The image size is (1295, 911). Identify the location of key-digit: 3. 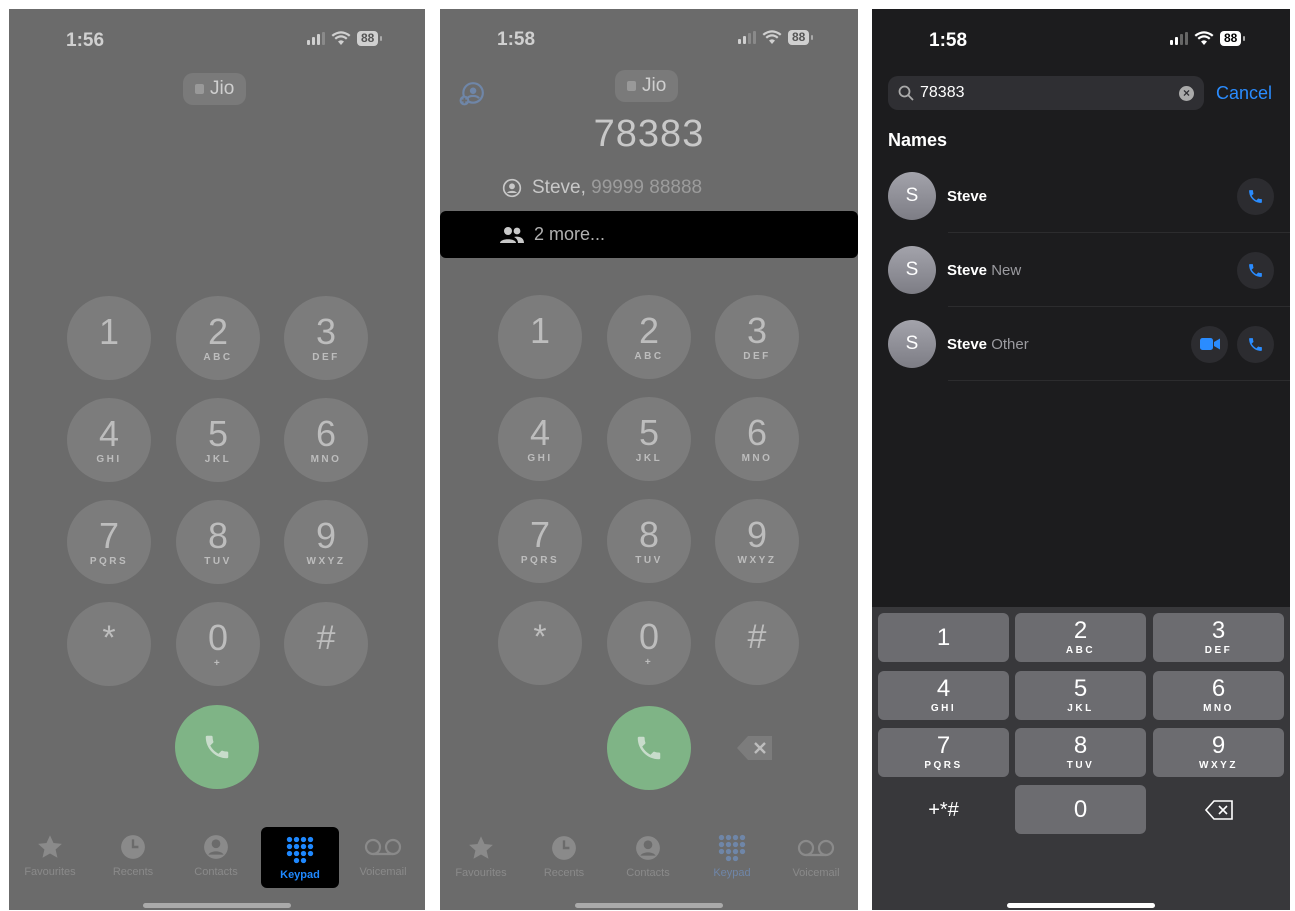
(757, 330).